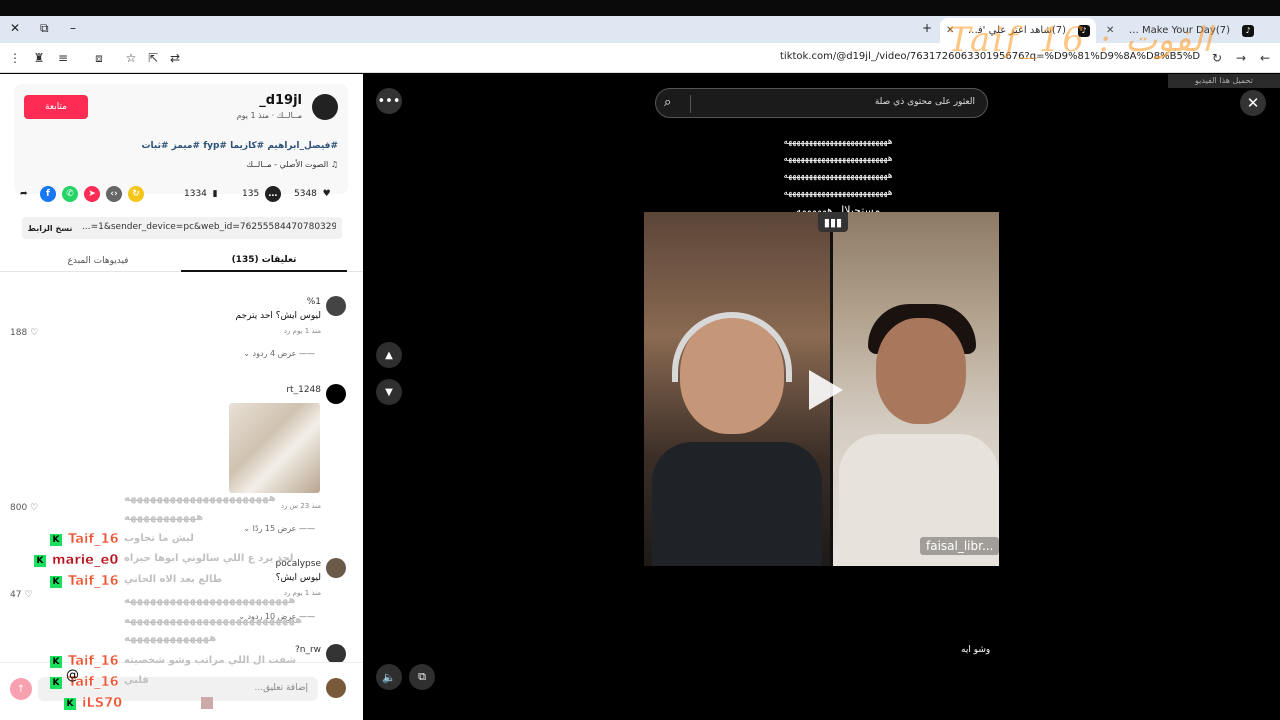  I want to click on chat-message: هههههههههههه, so click(164, 517).